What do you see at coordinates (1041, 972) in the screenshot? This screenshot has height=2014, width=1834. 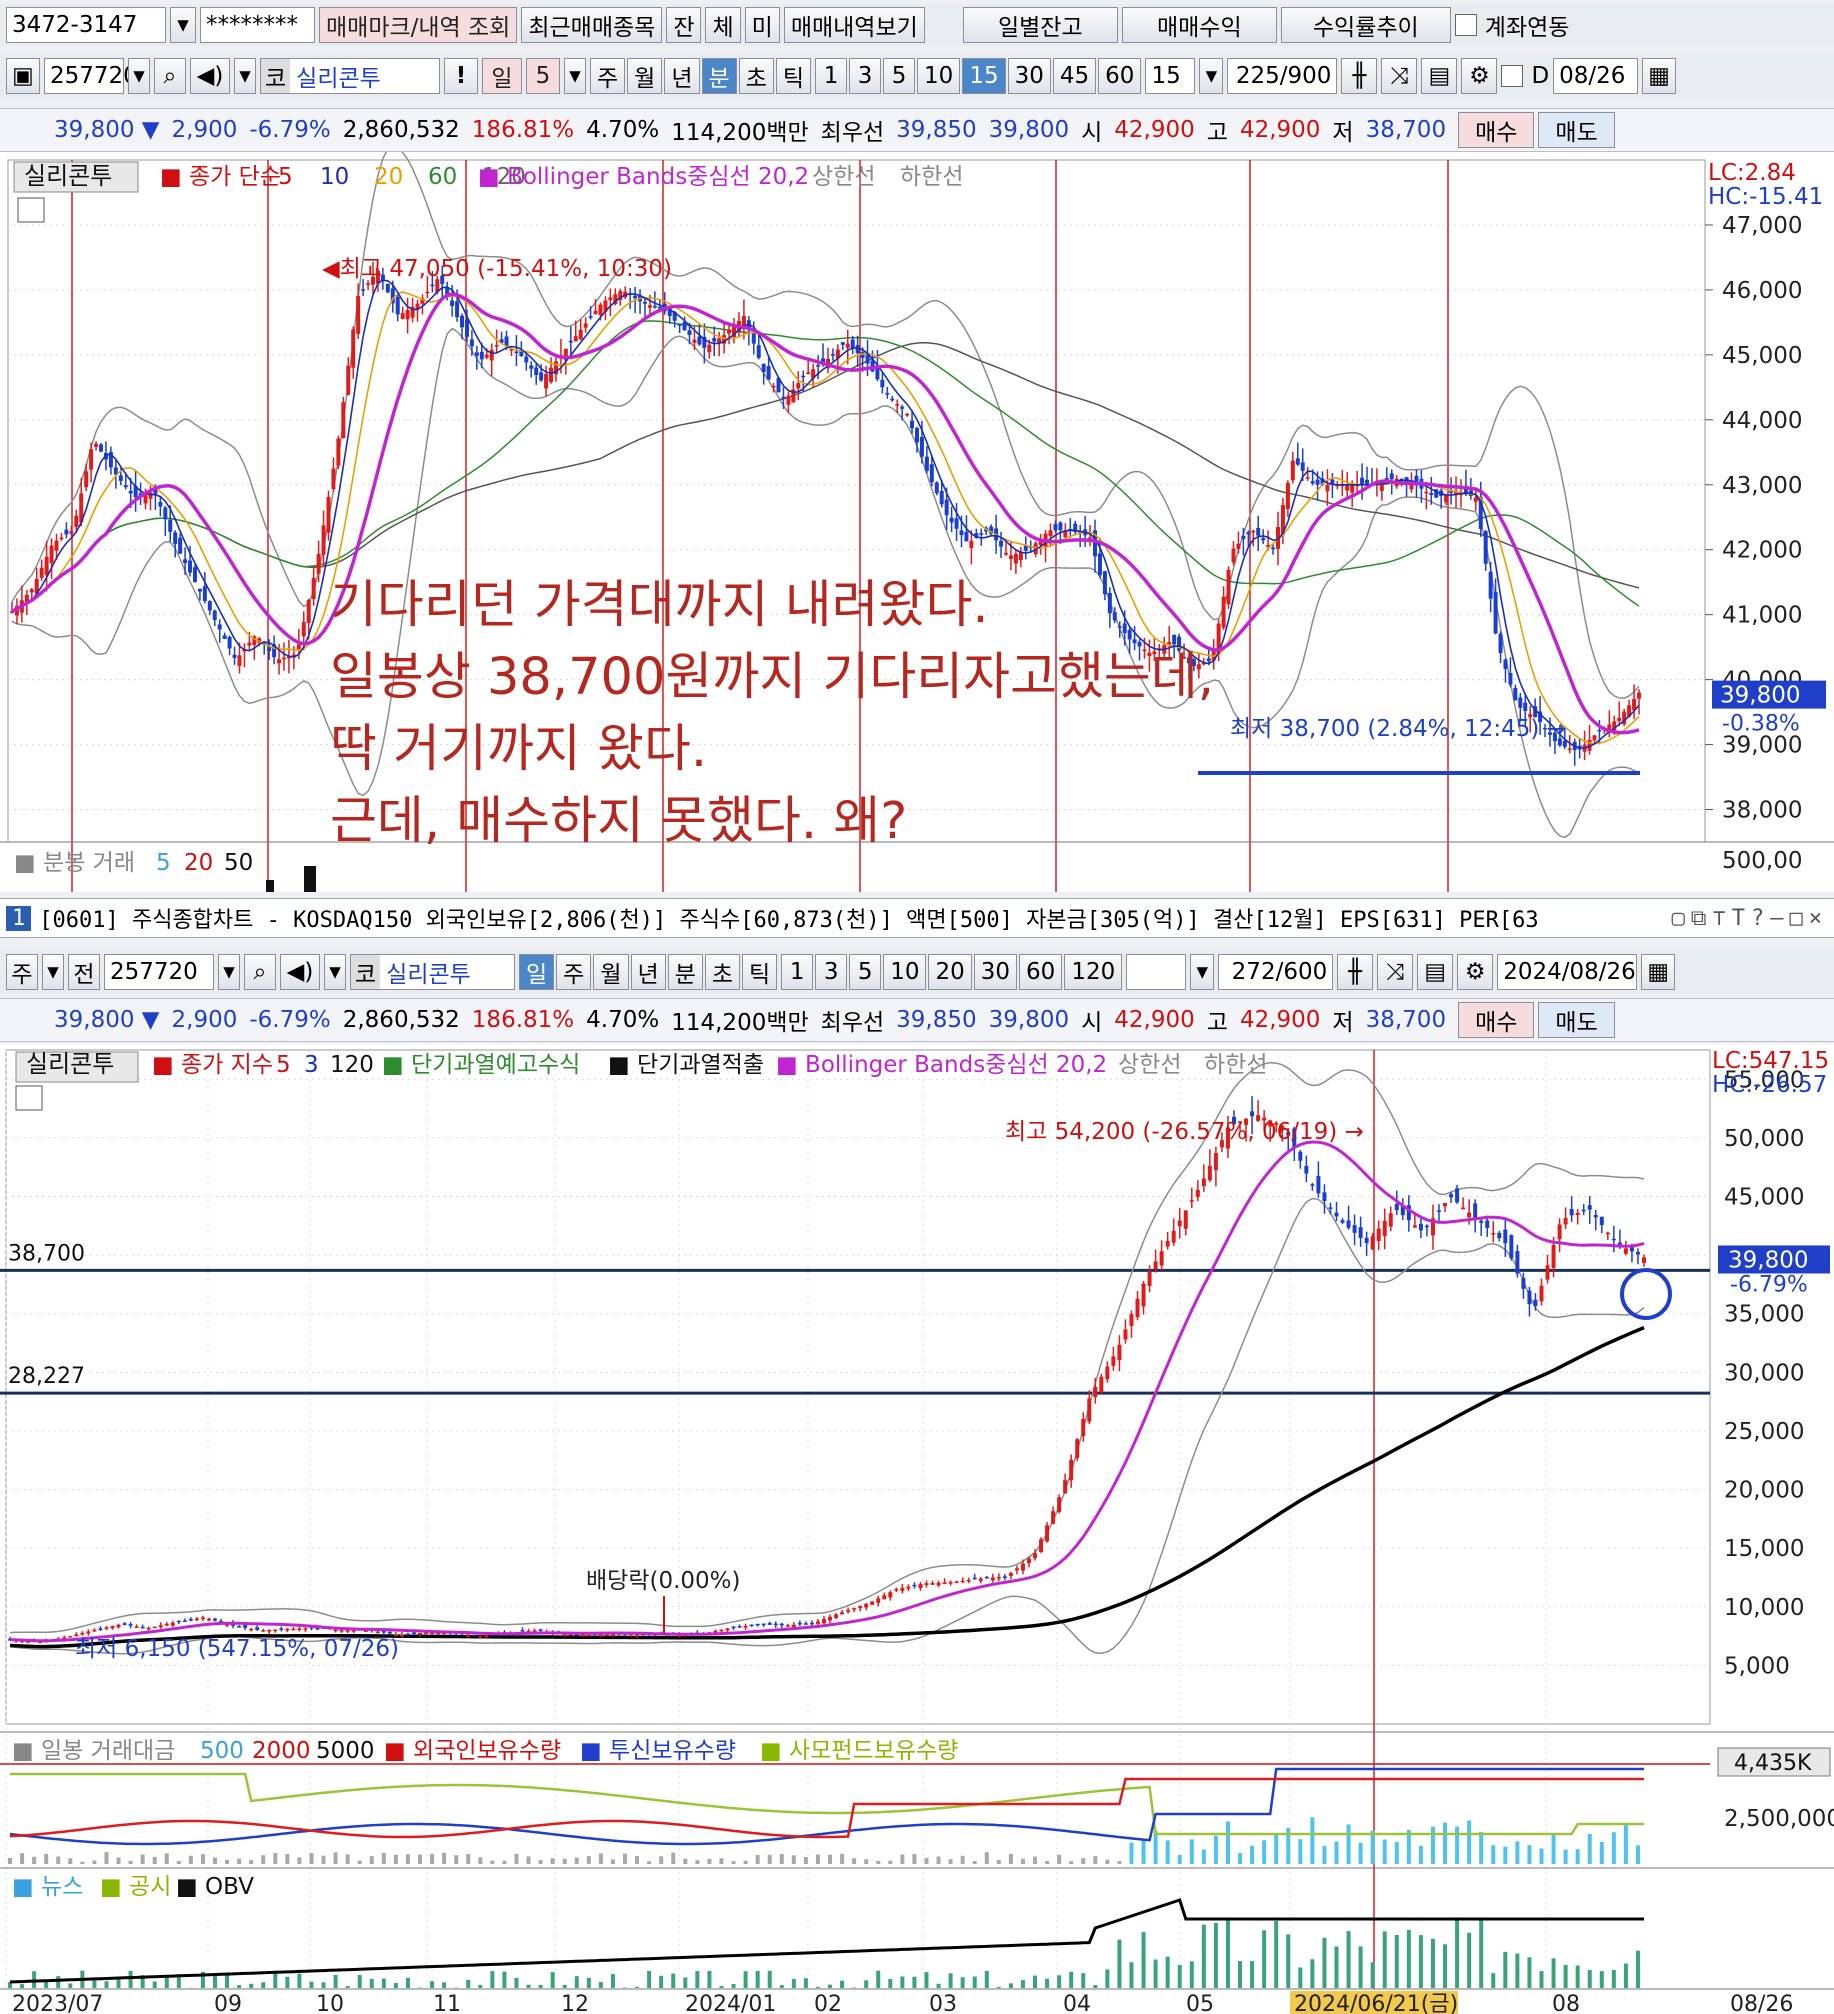 I see `interval-button-2-6: 60` at bounding box center [1041, 972].